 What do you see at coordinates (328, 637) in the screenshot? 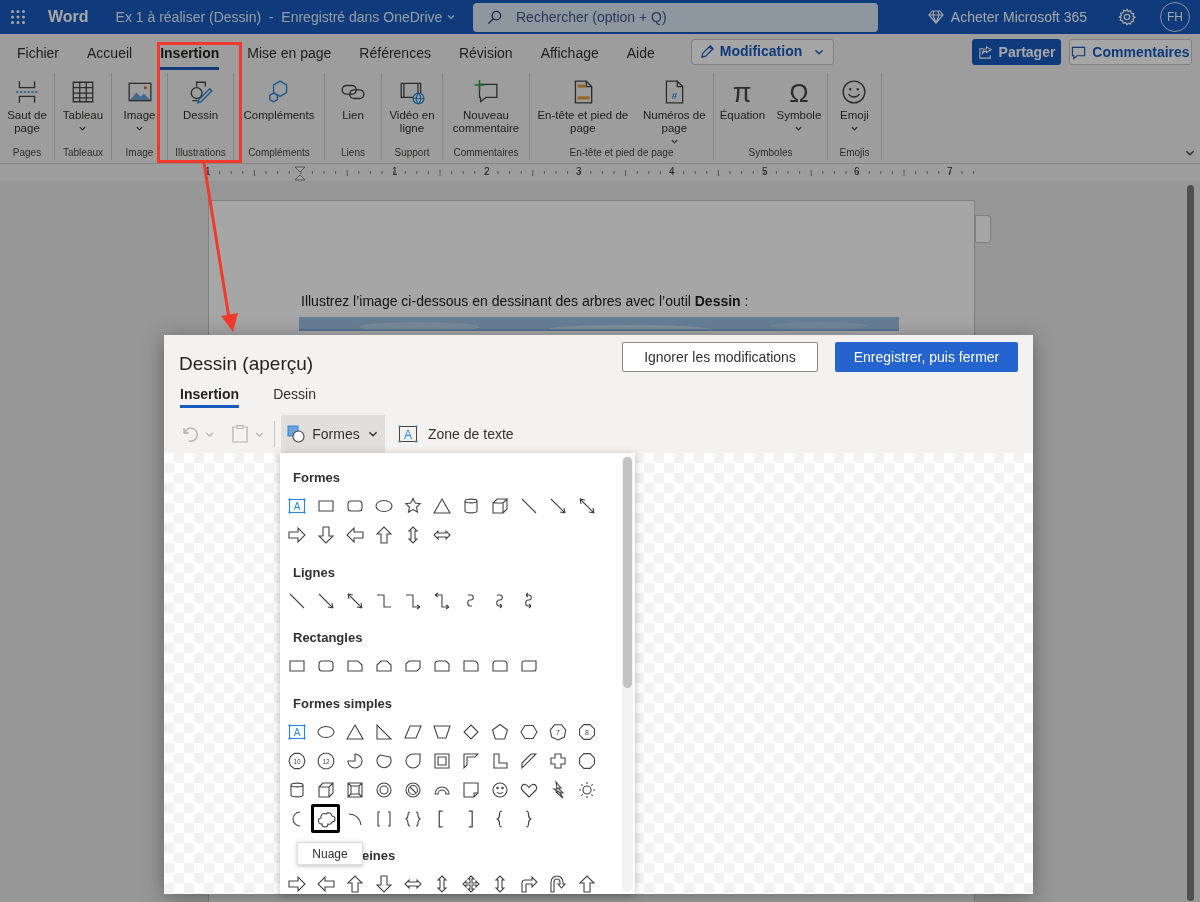
I see `section-heading: Rectangles` at bounding box center [328, 637].